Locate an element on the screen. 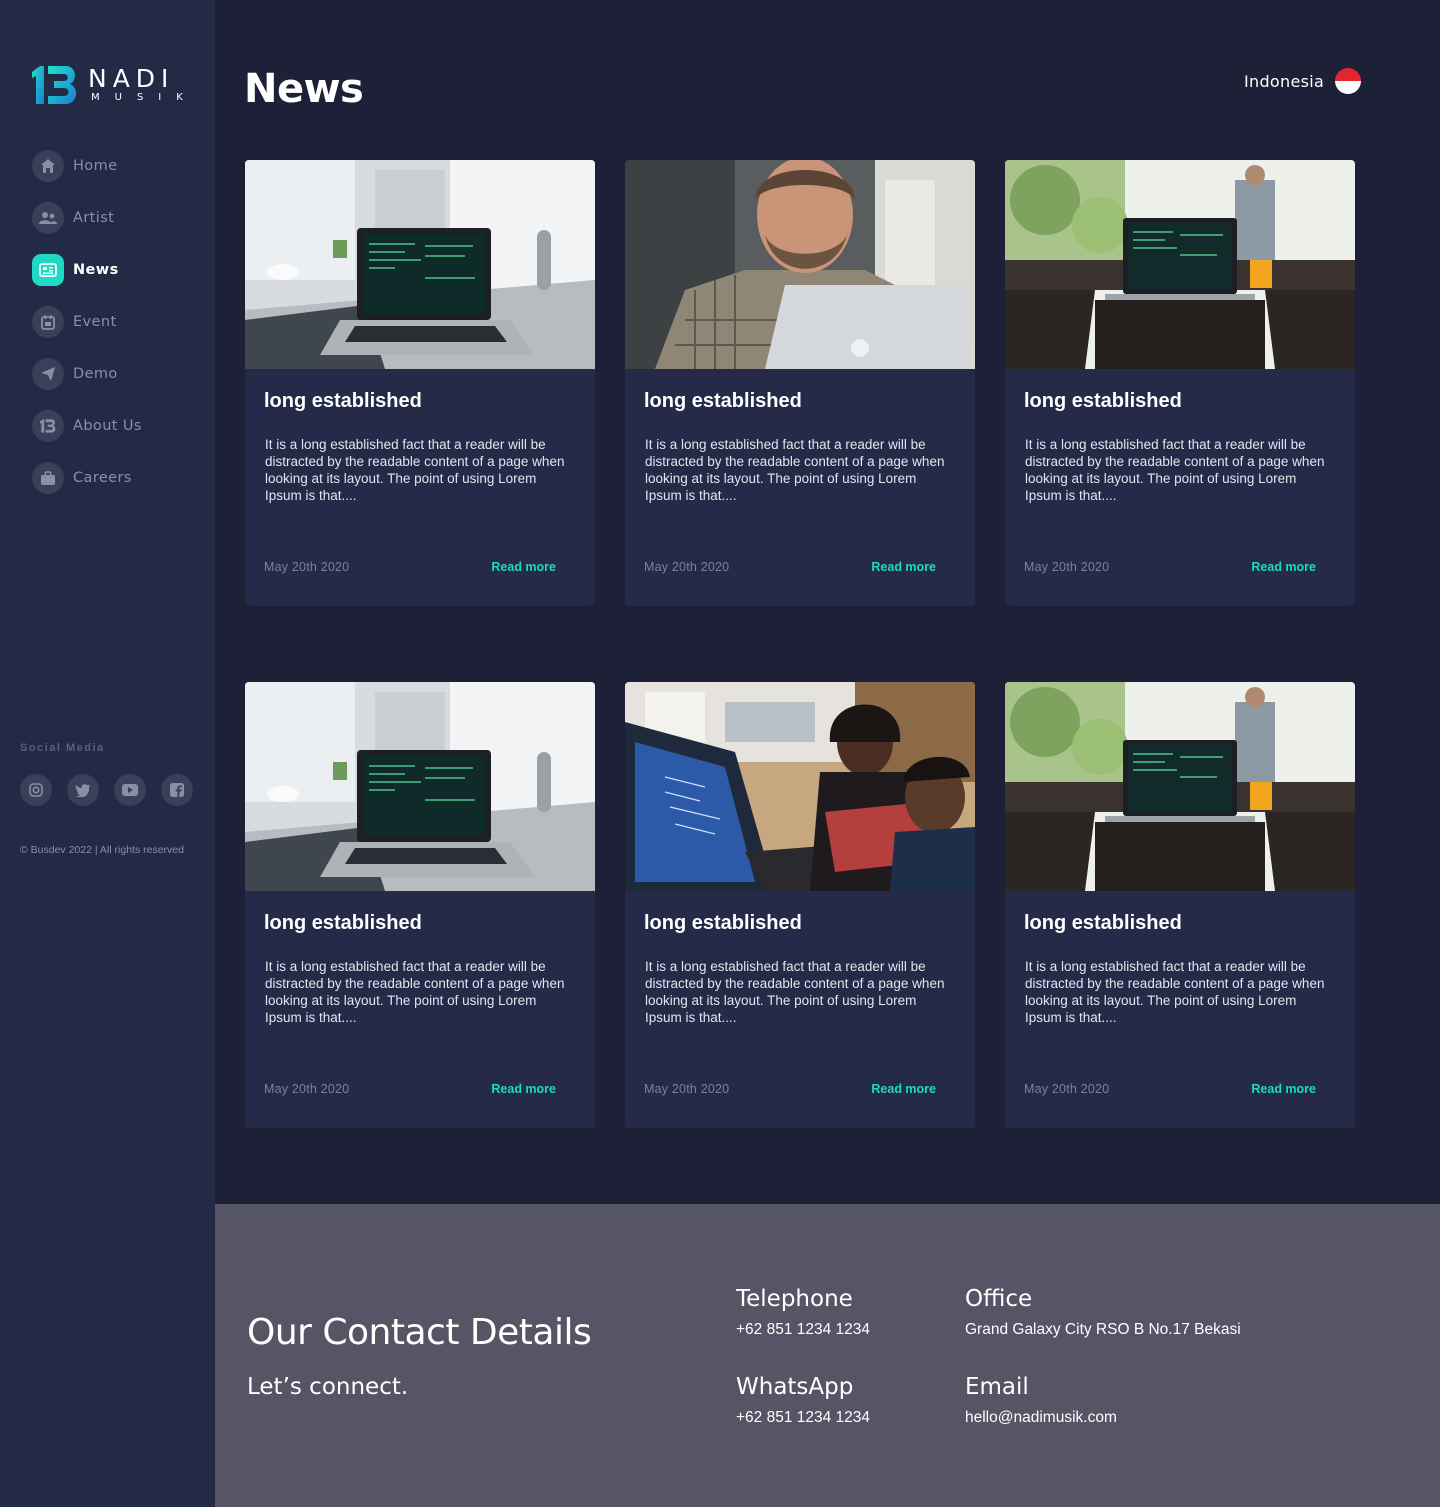 The width and height of the screenshot is (1440, 1507). sidebar-item-label: Home is located at coordinates (95, 166).